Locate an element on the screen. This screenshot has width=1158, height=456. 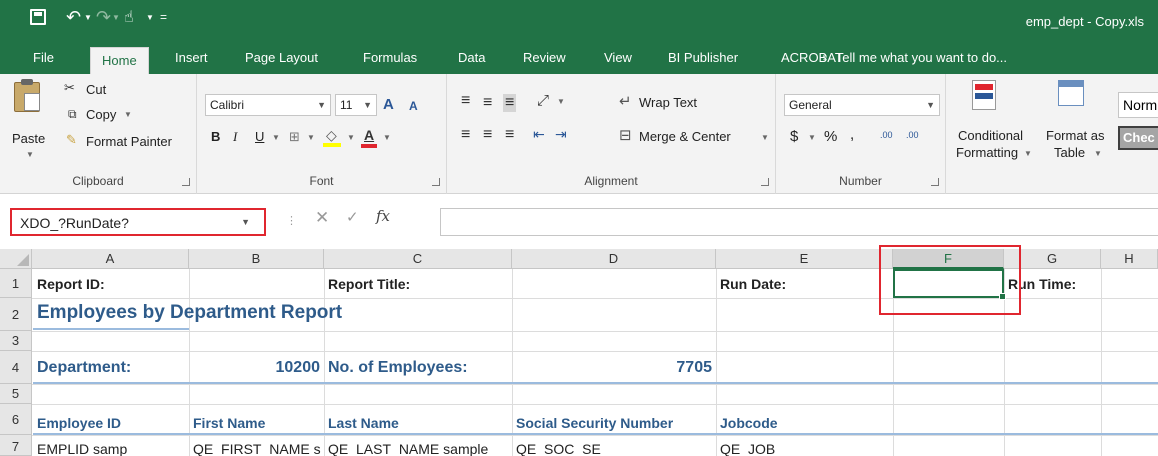
touch-mode-icon: ☝ is located at coordinates (129, 17).